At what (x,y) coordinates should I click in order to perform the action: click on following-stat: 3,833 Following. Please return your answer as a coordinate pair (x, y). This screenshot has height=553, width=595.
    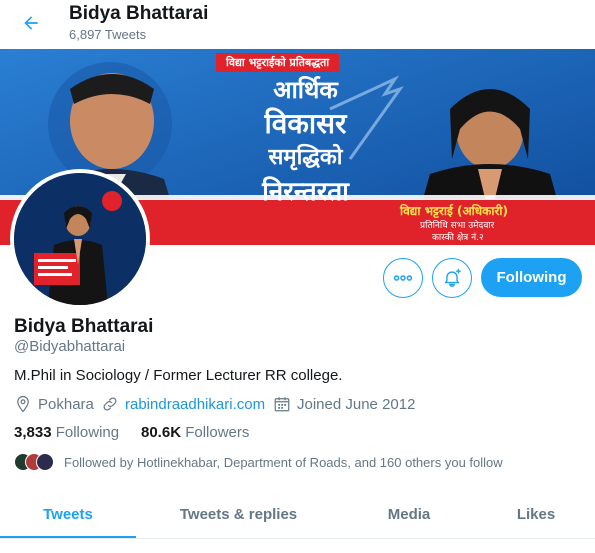
    Looking at the image, I should click on (66, 432).